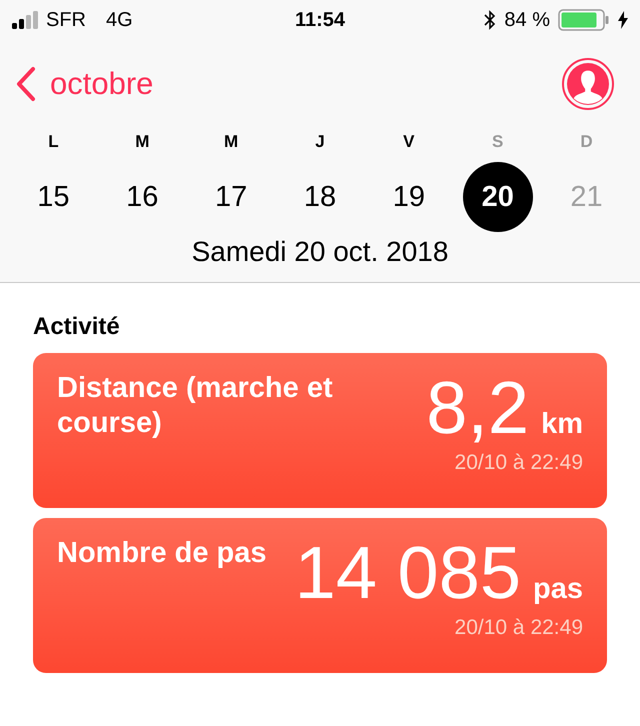 The height and width of the screenshot is (726, 640). What do you see at coordinates (490, 20) in the screenshot?
I see `bluetooth-icon` at bounding box center [490, 20].